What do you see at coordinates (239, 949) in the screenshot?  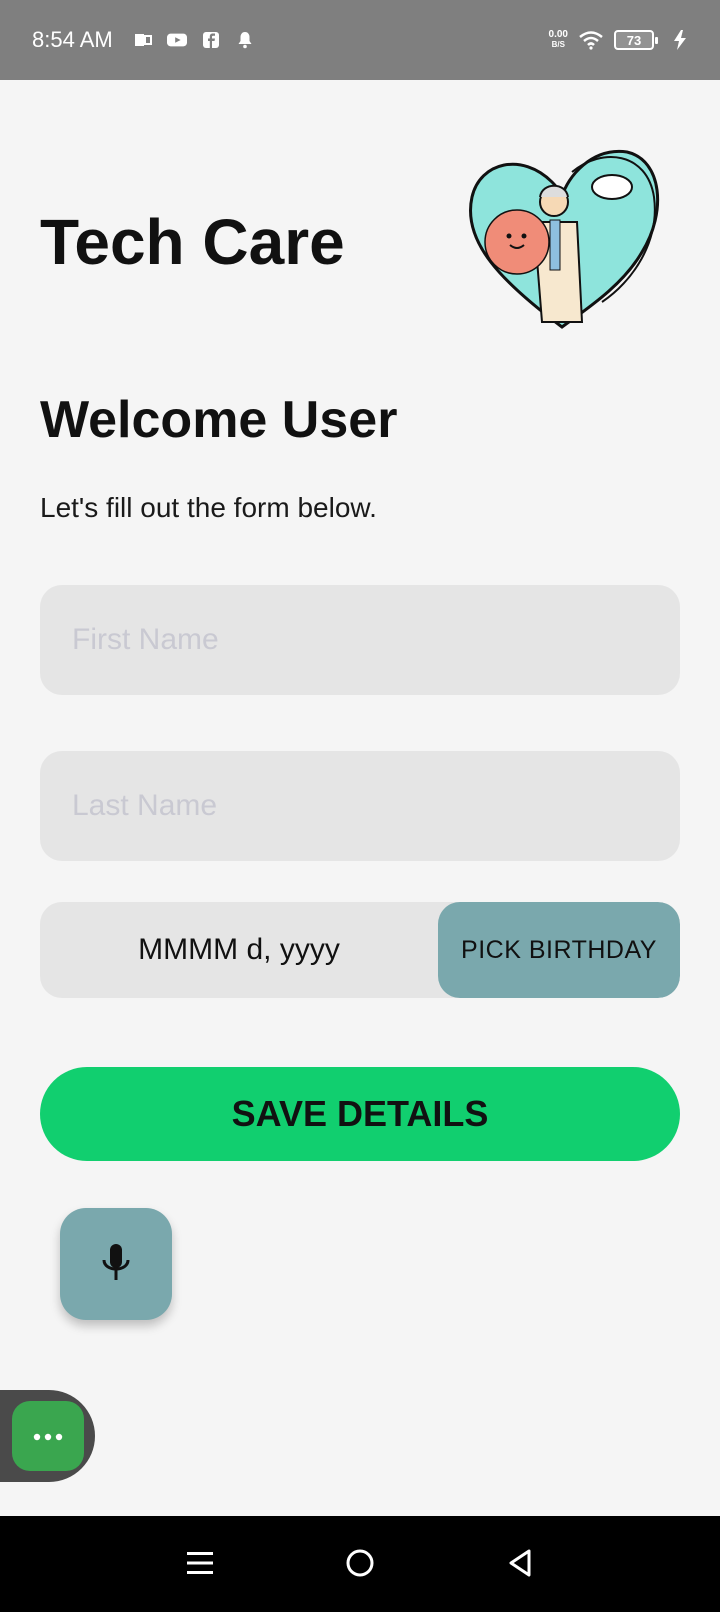 I see `birthday-value: MMMM d, yyyy` at bounding box center [239, 949].